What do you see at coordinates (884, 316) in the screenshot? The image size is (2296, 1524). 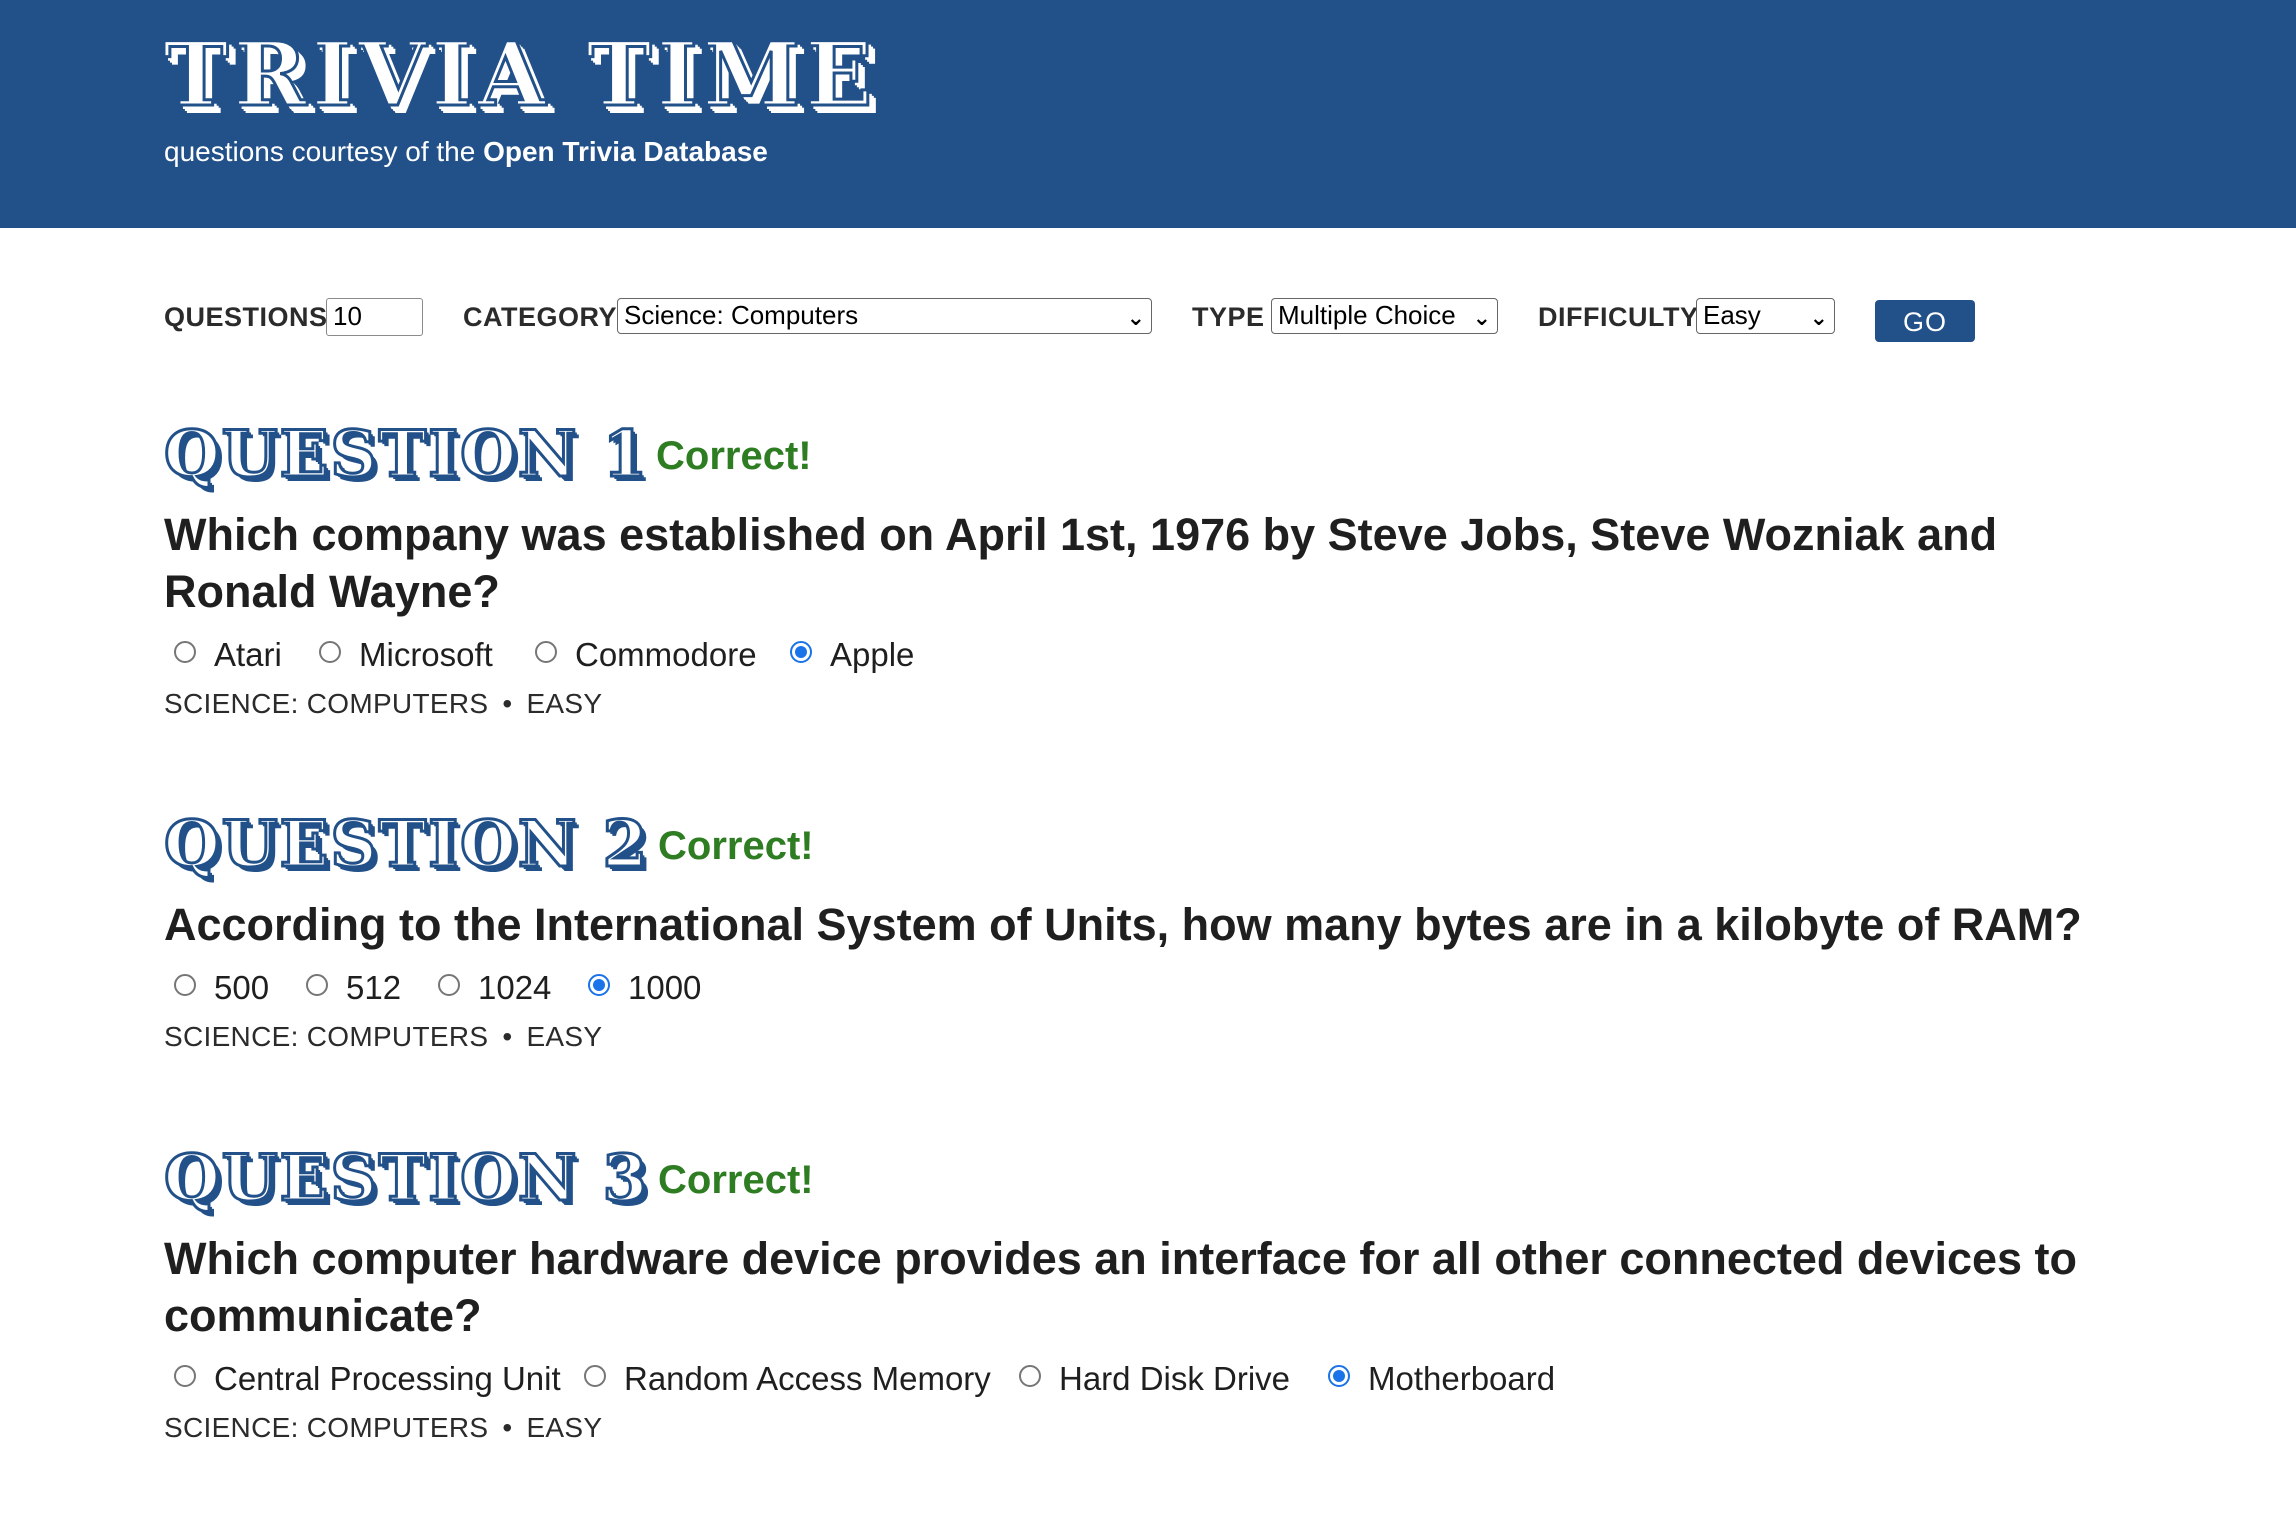 I see `category-select: Science: Computers ⌄` at bounding box center [884, 316].